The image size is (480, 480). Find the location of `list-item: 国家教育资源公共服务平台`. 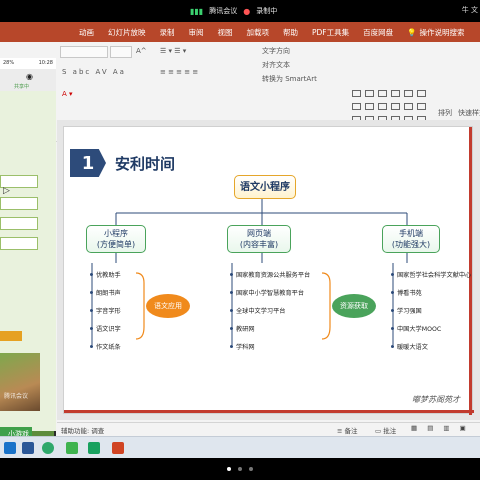

list-item: 国家教育资源公共服务平台 is located at coordinates (270, 274).